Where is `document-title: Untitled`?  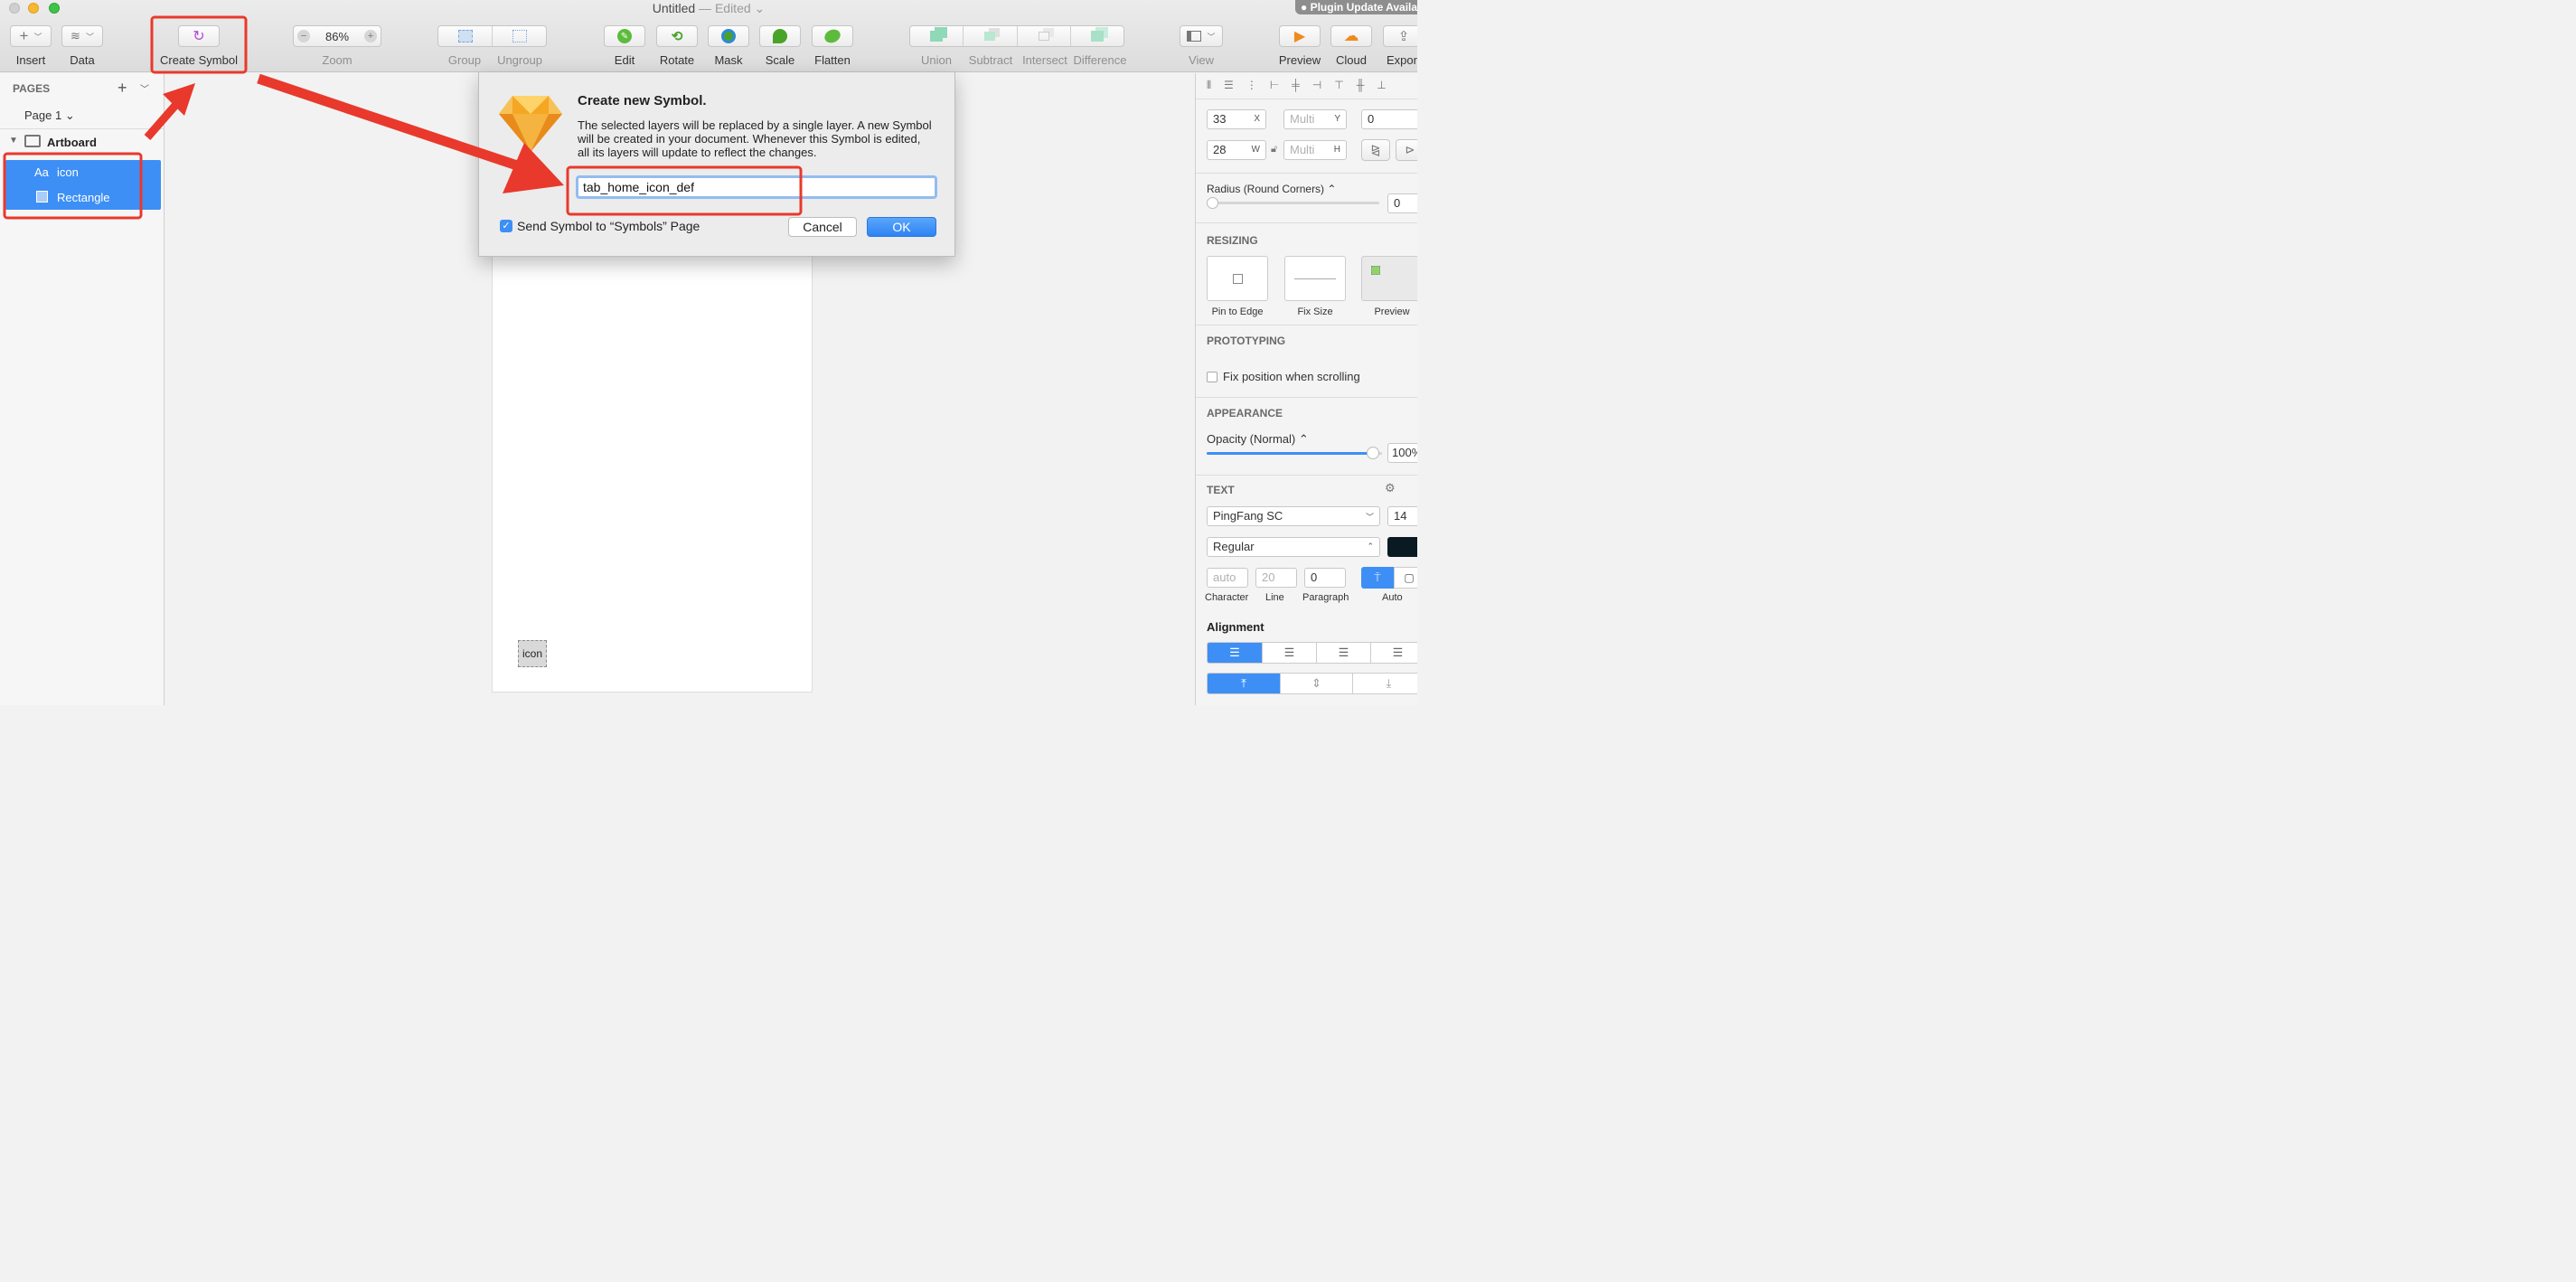 document-title: Untitled is located at coordinates (674, 8).